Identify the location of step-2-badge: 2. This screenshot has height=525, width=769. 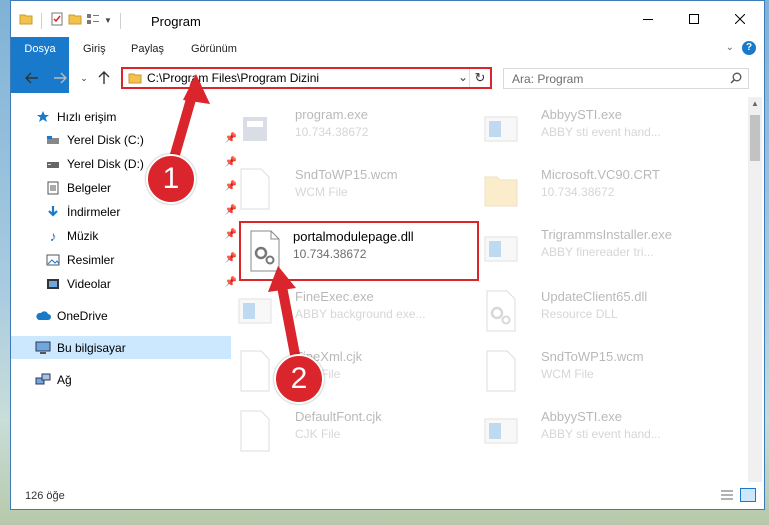
(299, 379).